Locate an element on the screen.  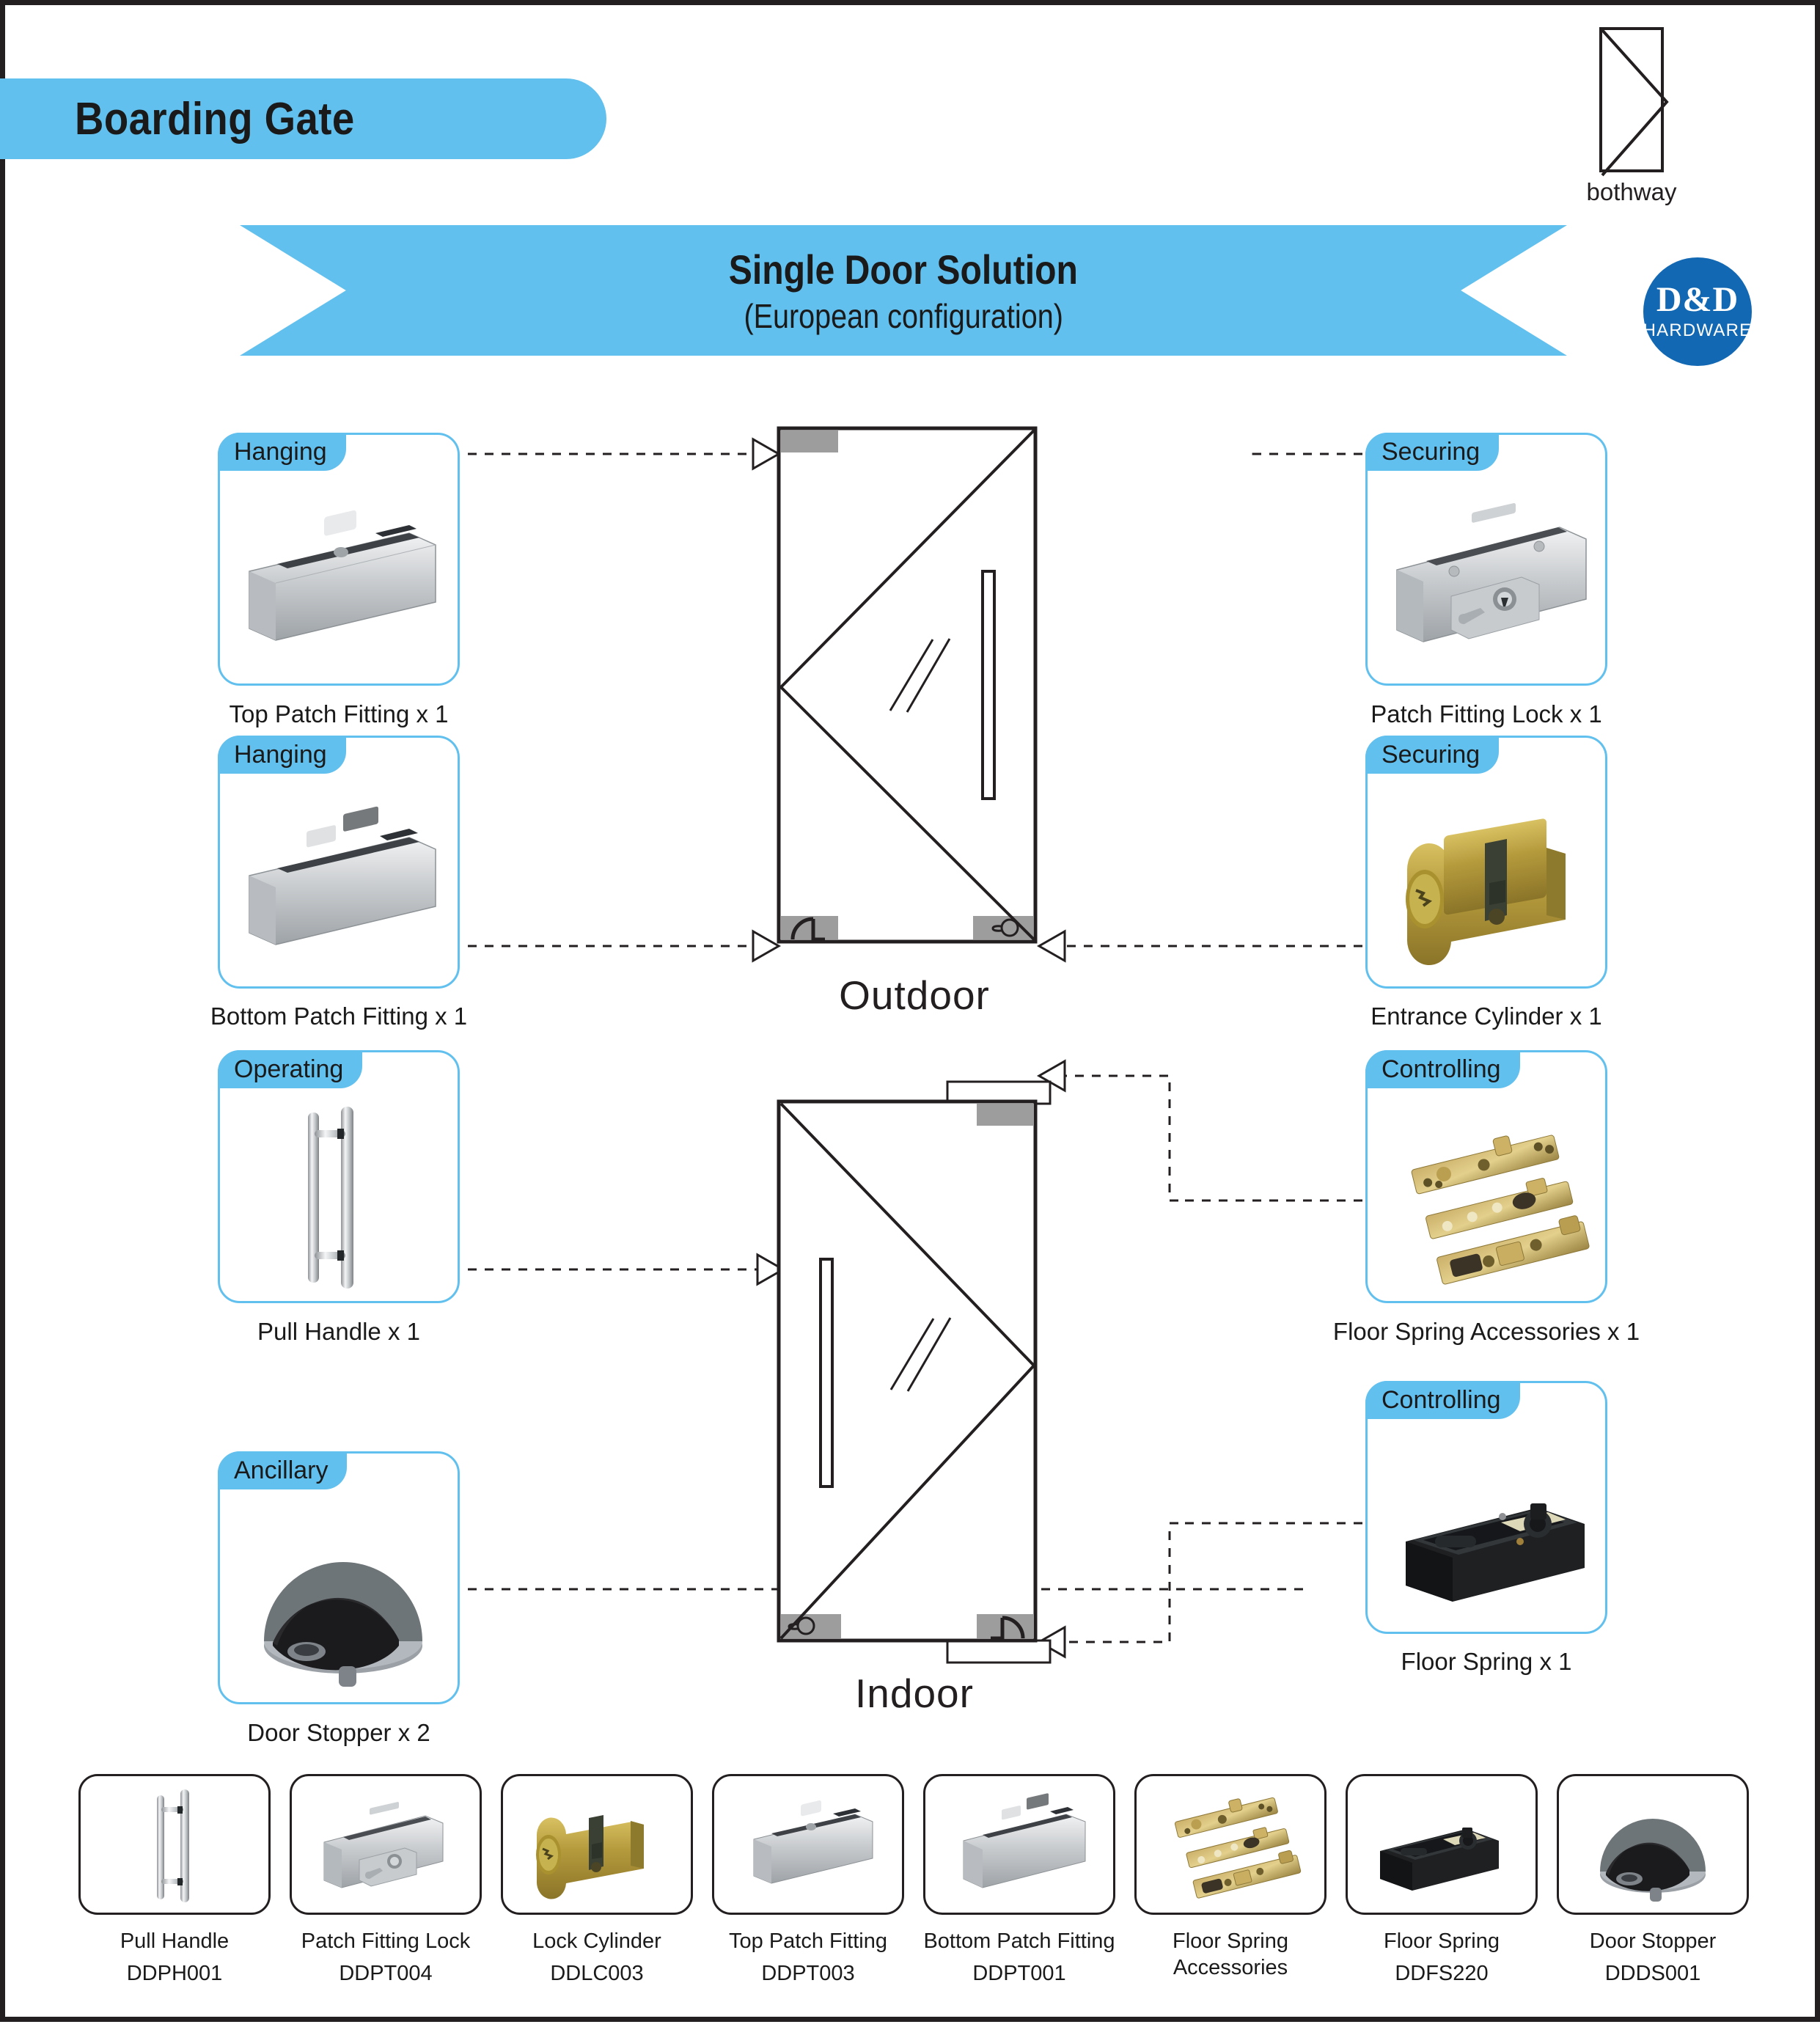
strip-code: DDPT004 is located at coordinates (386, 1974).